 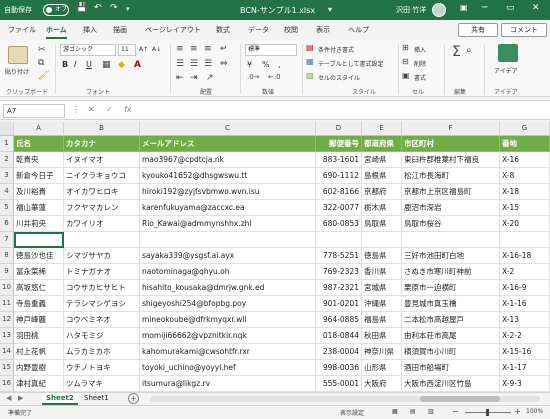 What do you see at coordinates (279, 64) in the screenshot?
I see `comma-button: ,` at bounding box center [279, 64].